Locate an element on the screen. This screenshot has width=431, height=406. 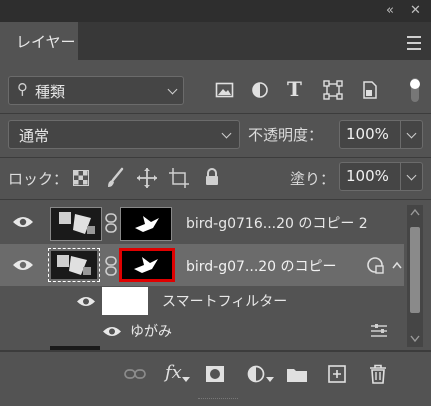
lock-artboard-icon is located at coordinates (179, 178).